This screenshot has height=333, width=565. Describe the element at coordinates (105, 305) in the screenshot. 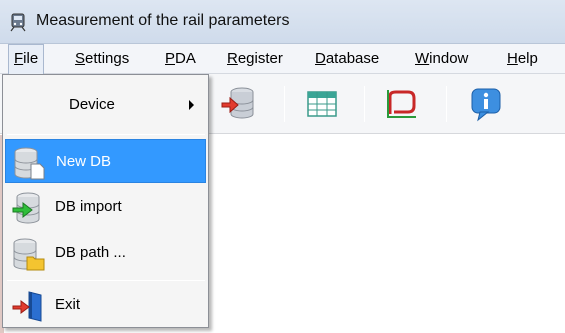

I see `menu-item-exit: Exit` at that location.